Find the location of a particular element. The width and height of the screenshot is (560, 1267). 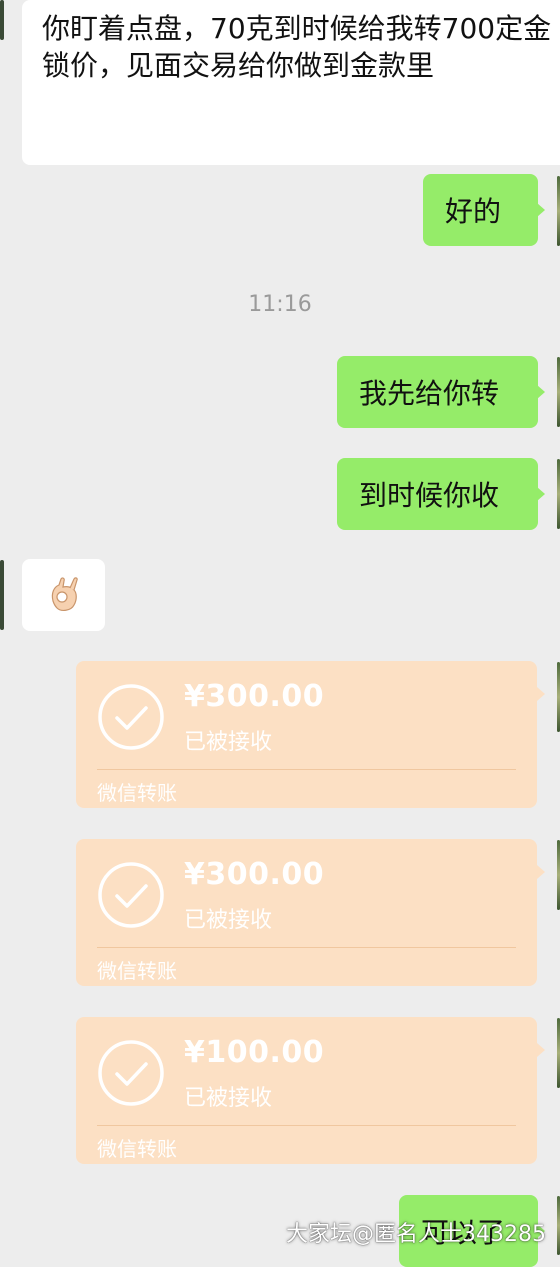

watermark: 大家坛@匿名人士343285 is located at coordinates (416, 1234).